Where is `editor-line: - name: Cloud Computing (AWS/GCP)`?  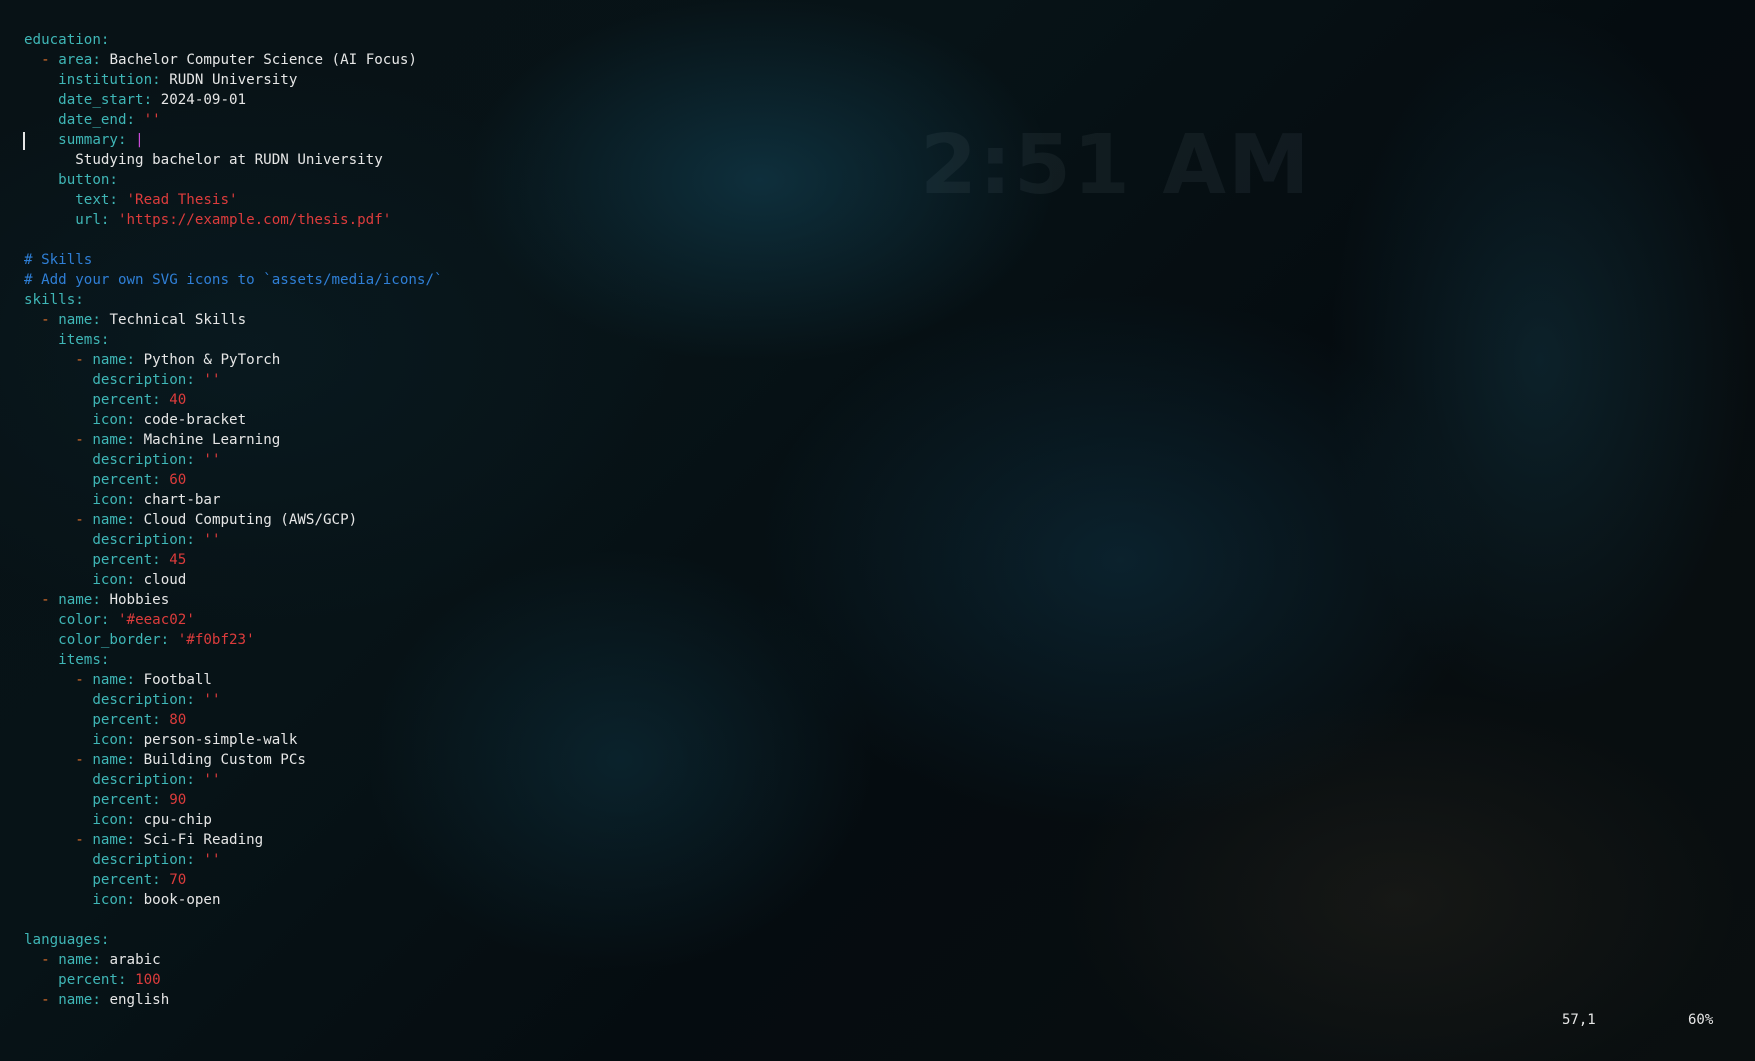 editor-line: - name: Cloud Computing (AWS/GCP) is located at coordinates (877, 520).